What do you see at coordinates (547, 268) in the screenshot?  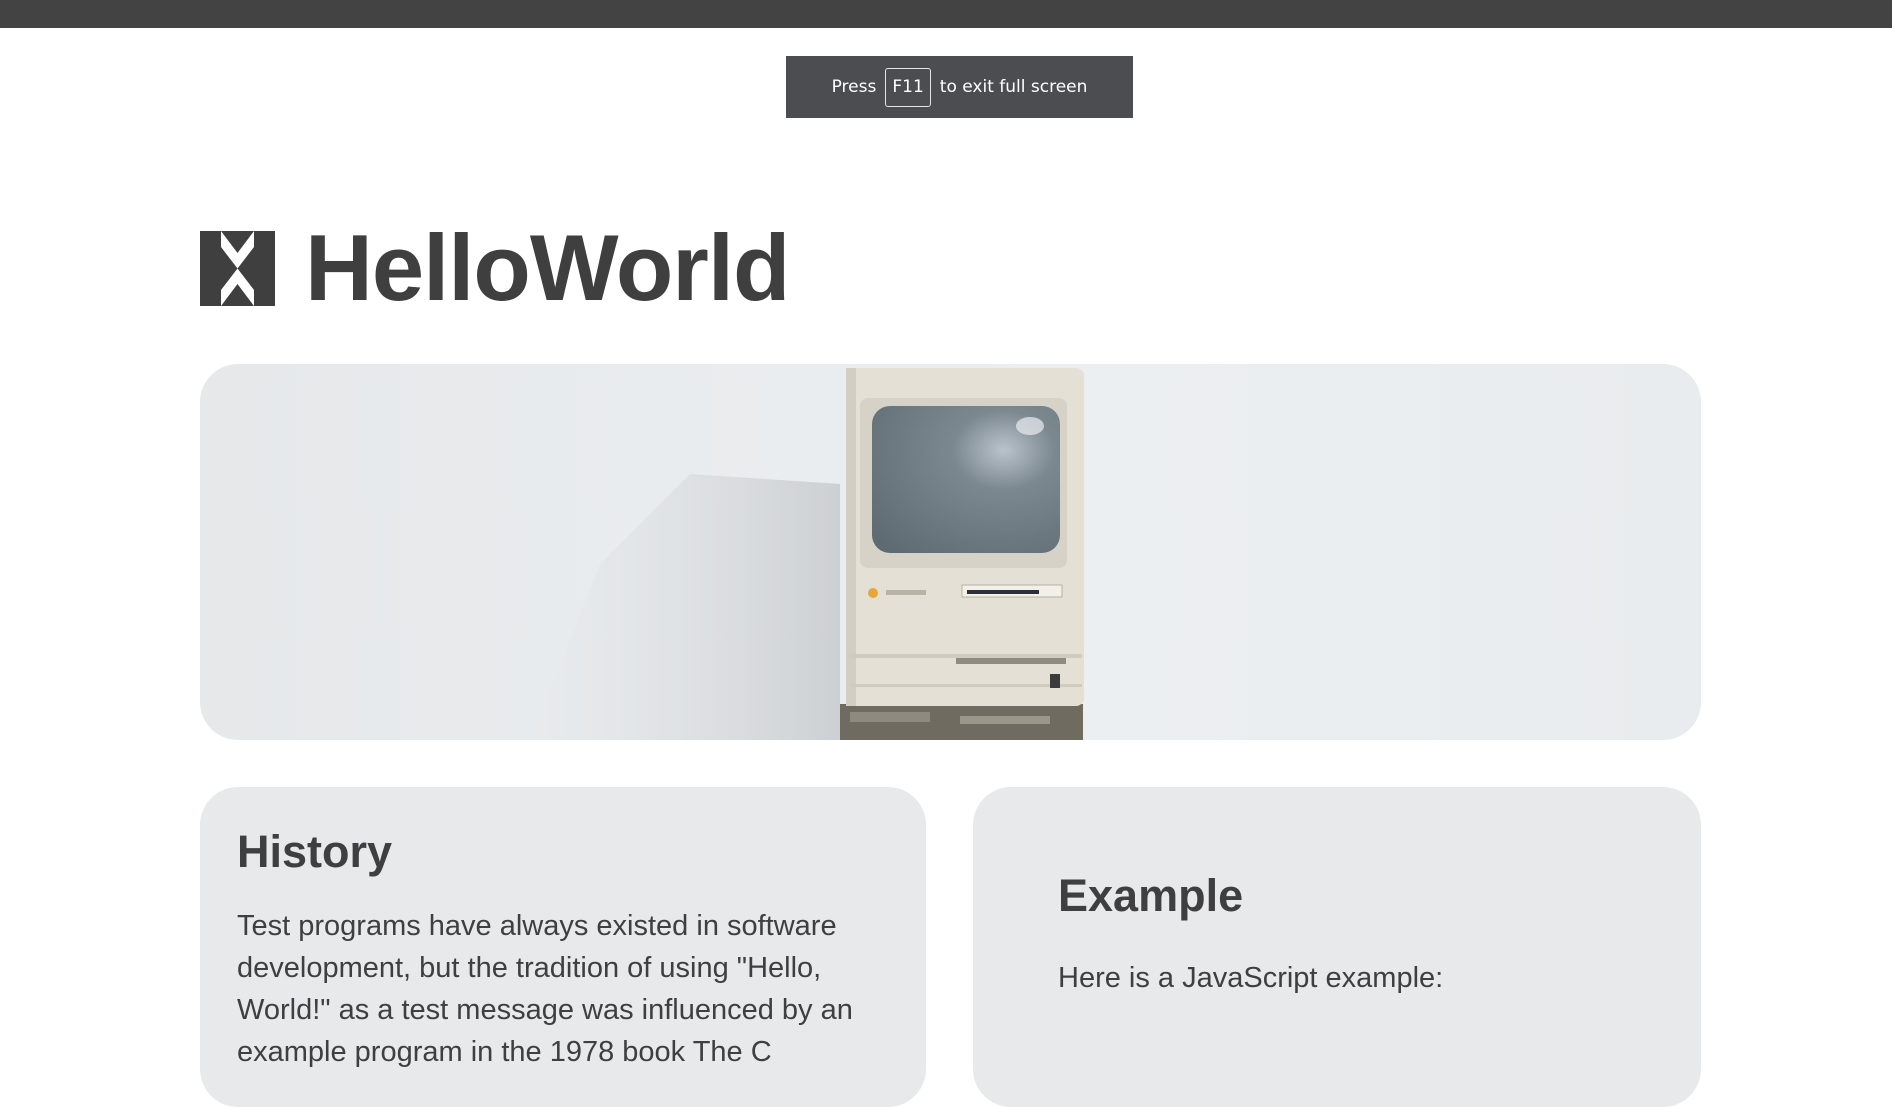 I see `site-title: HelloWorld` at bounding box center [547, 268].